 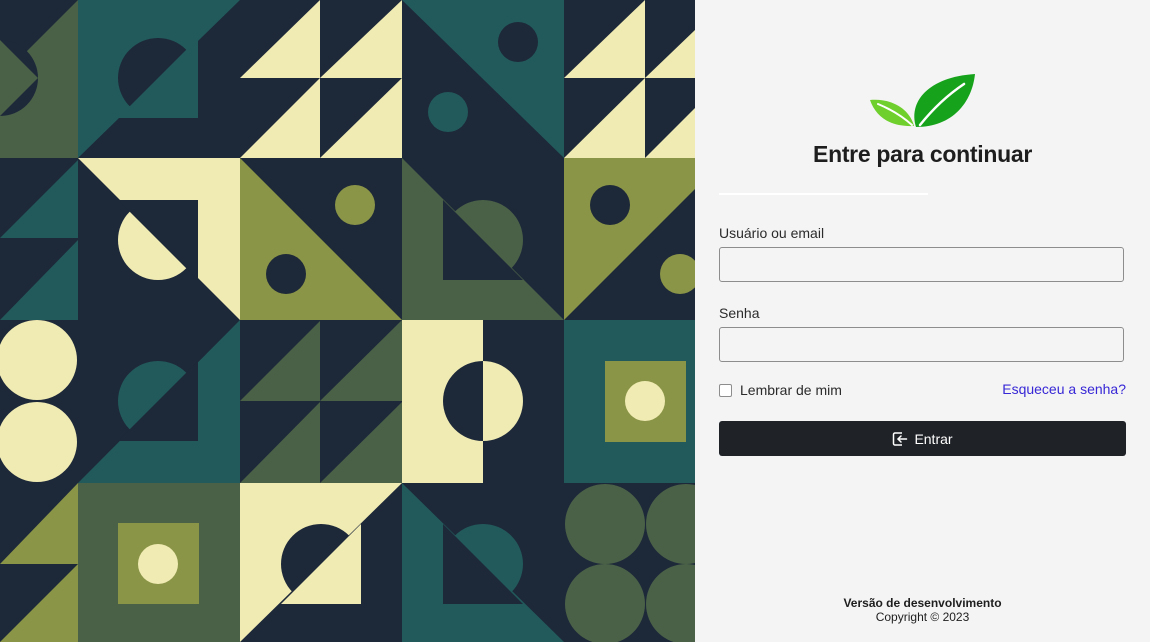 What do you see at coordinates (739, 313) in the screenshot?
I see `password-label: Senha` at bounding box center [739, 313].